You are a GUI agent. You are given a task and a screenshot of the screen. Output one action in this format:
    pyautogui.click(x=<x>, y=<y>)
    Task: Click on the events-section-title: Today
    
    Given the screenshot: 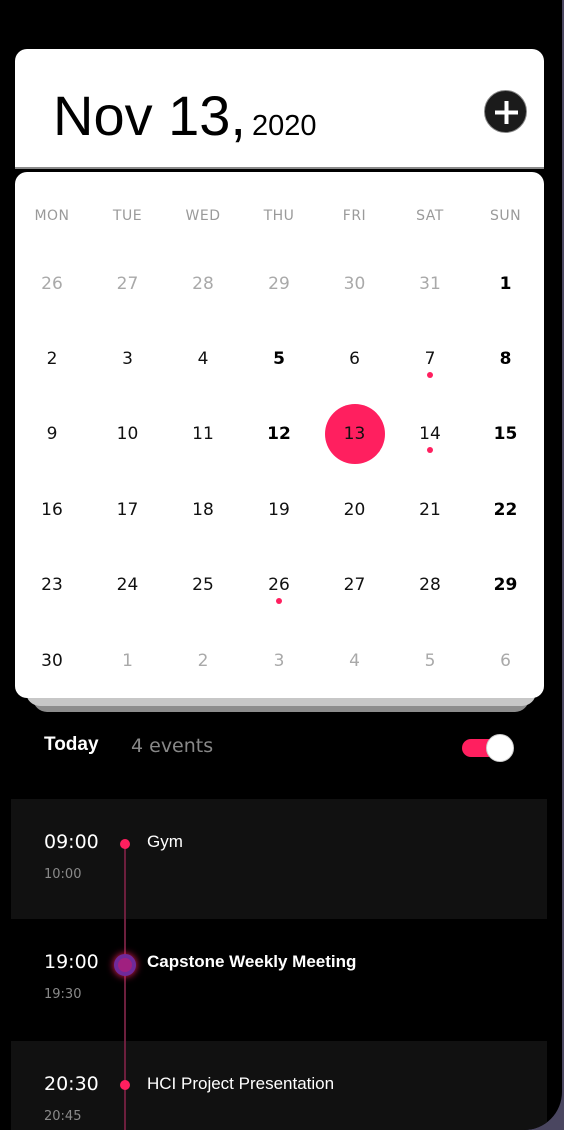 What is the action you would take?
    pyautogui.click(x=71, y=744)
    